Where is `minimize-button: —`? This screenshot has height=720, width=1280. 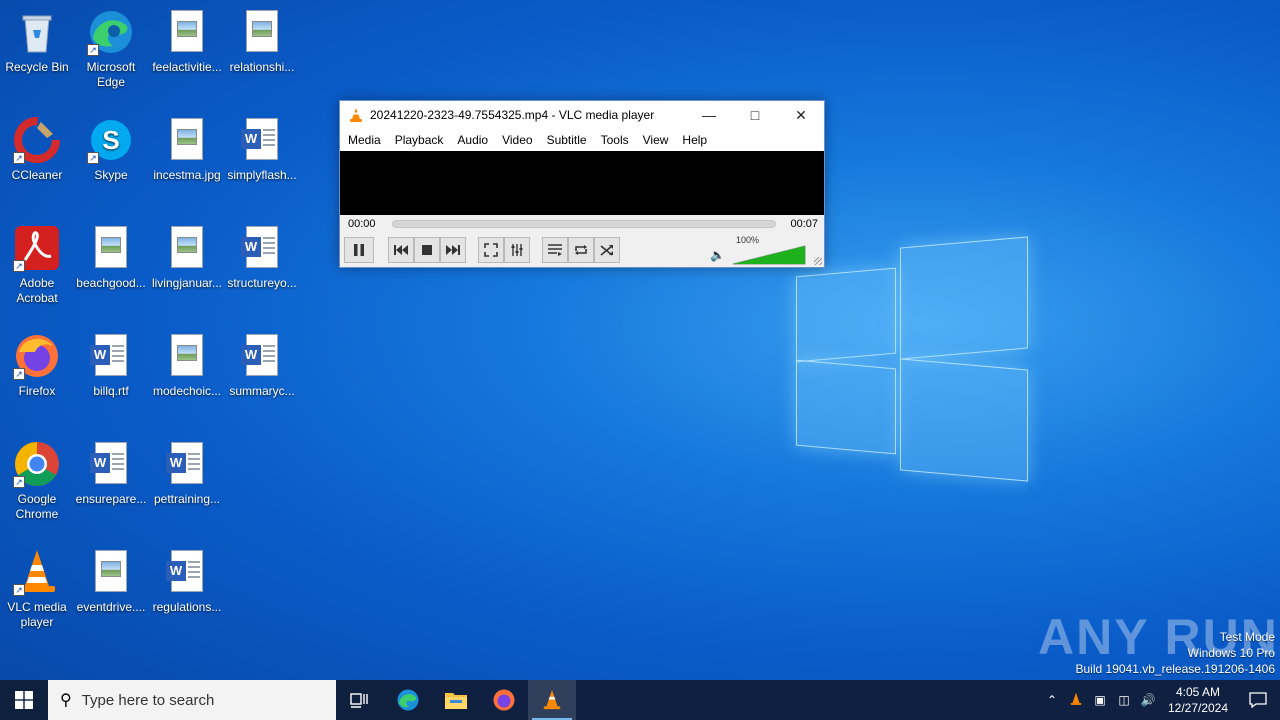 minimize-button: — is located at coordinates (709, 115).